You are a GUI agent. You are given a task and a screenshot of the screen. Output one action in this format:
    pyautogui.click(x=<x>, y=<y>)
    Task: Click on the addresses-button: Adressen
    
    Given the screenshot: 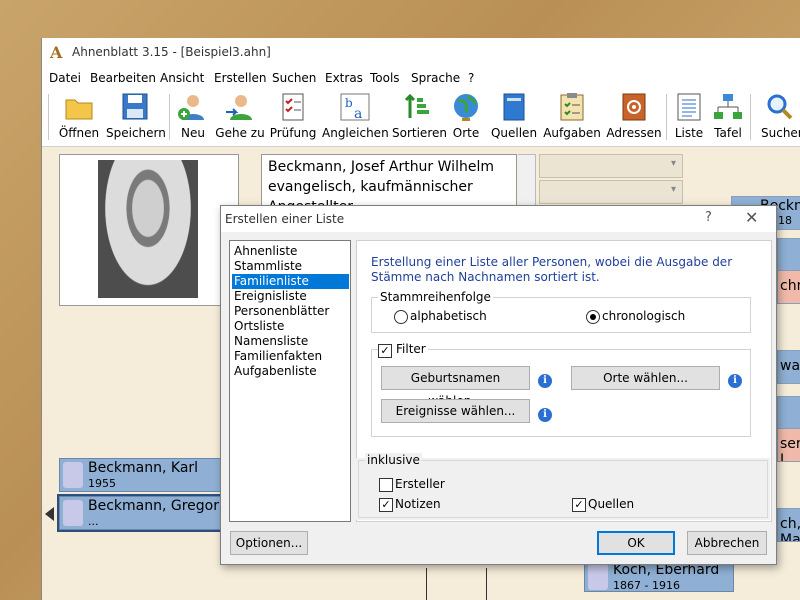 What is the action you would take?
    pyautogui.click(x=634, y=117)
    